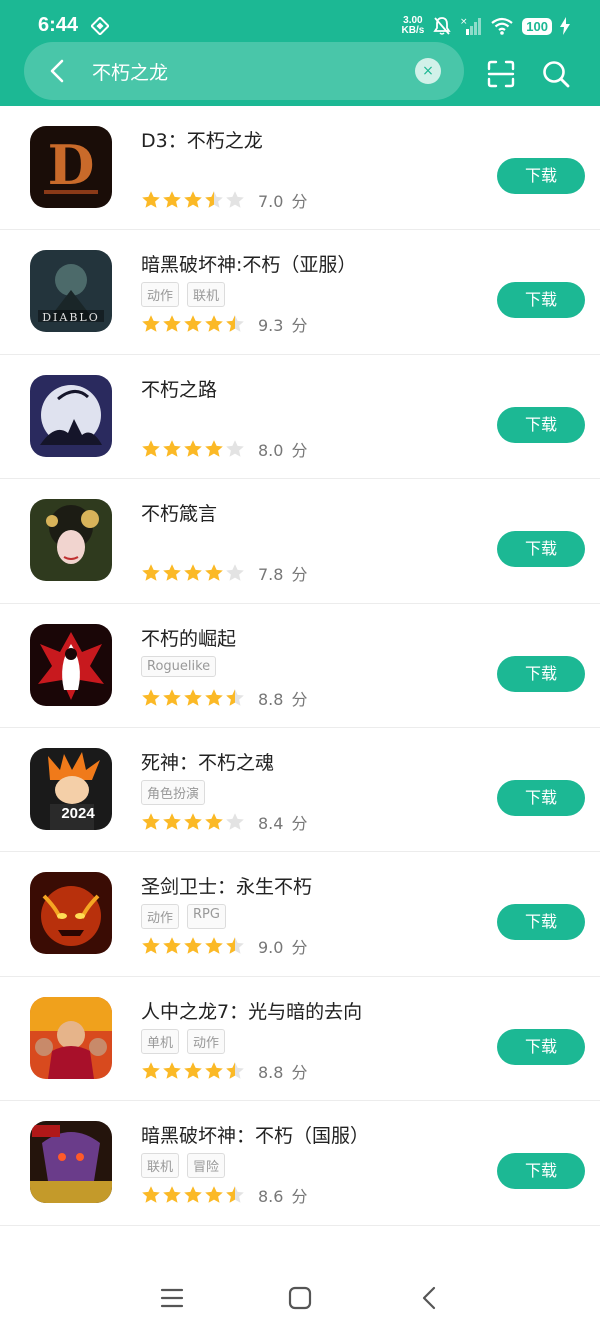  What do you see at coordinates (271, 1197) in the screenshot?
I see `score-value: 8.6` at bounding box center [271, 1197].